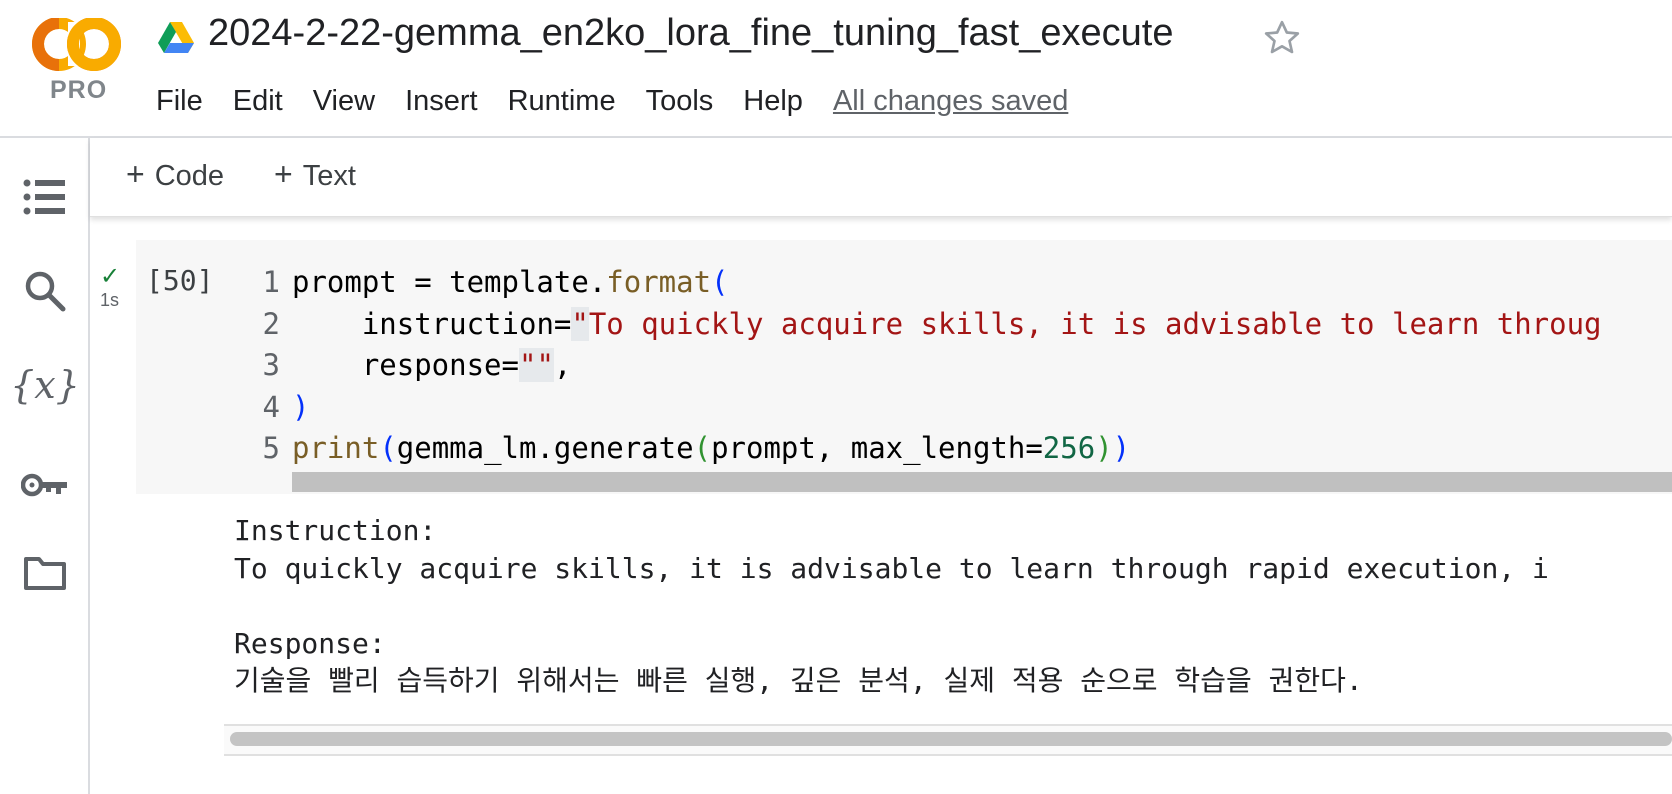 The width and height of the screenshot is (1672, 794). I want to click on line-number: 4, so click(271, 406).